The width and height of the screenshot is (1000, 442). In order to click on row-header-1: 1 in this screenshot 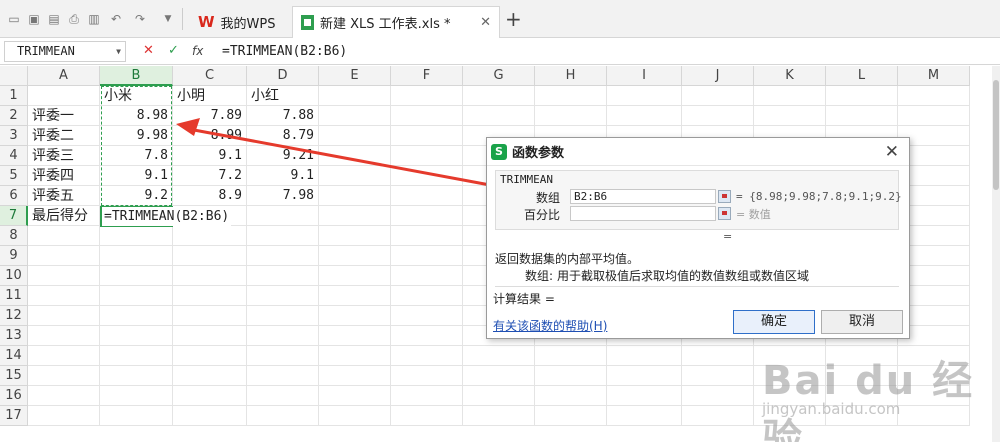, I will do `click(14, 96)`.